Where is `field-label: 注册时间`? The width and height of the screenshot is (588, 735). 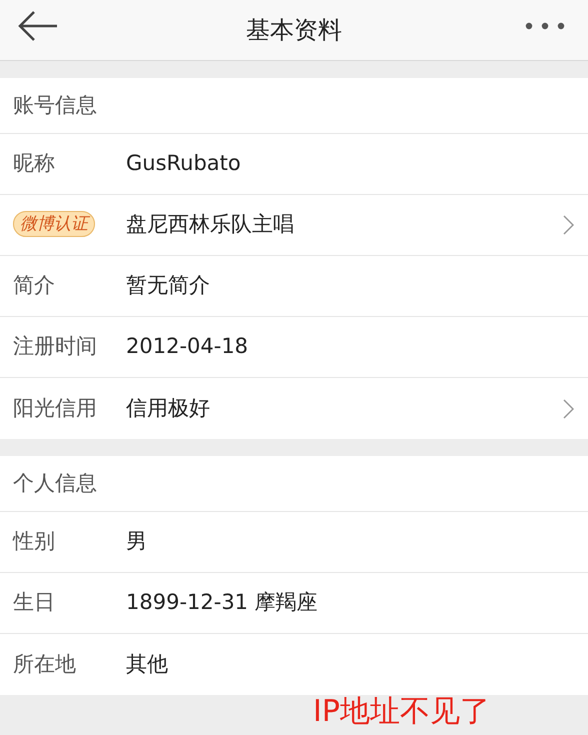
field-label: 注册时间 is located at coordinates (55, 346).